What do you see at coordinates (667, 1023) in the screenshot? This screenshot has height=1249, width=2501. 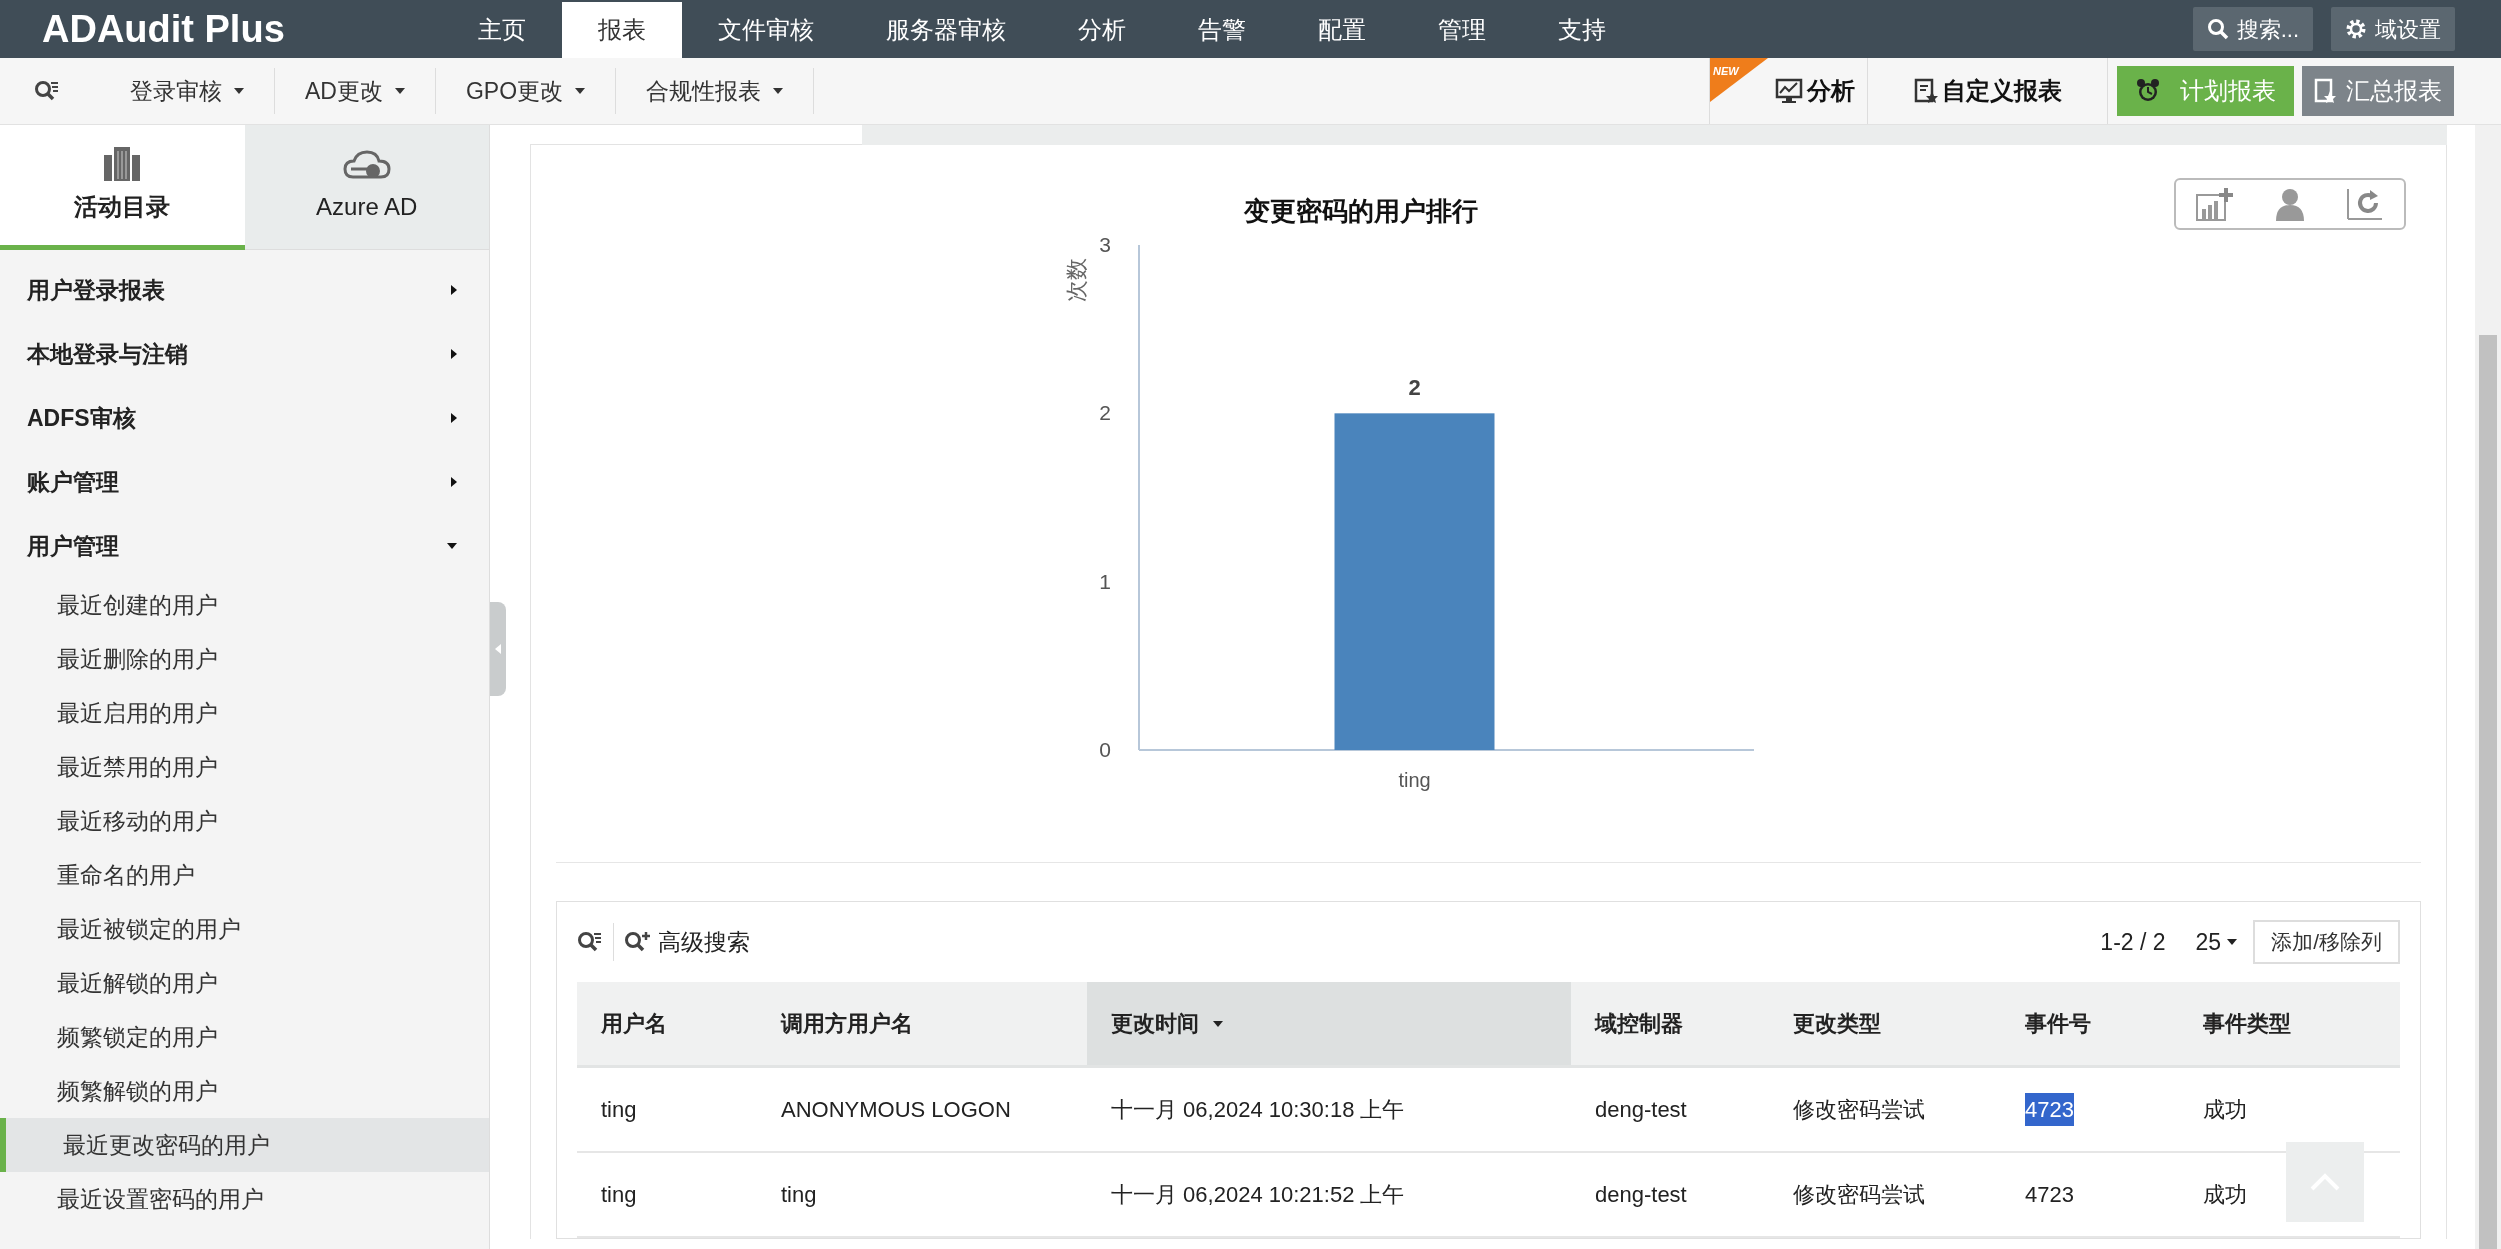 I see `column-header: 用户名` at bounding box center [667, 1023].